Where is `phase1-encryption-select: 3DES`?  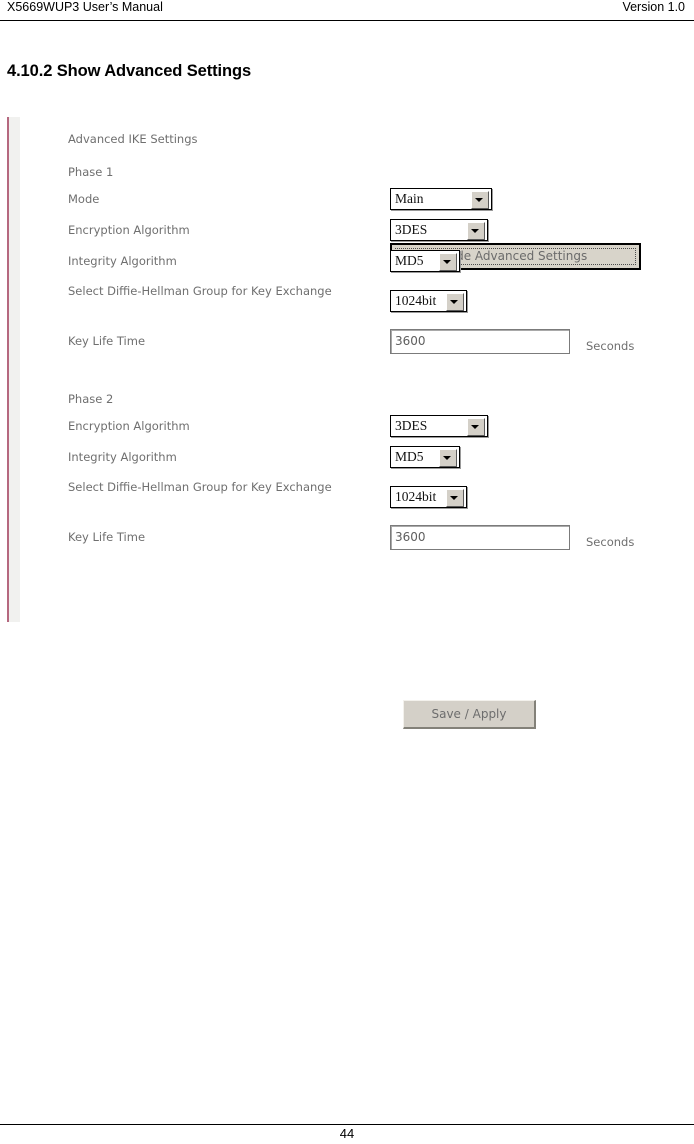 phase1-encryption-select: 3DES is located at coordinates (439, 230).